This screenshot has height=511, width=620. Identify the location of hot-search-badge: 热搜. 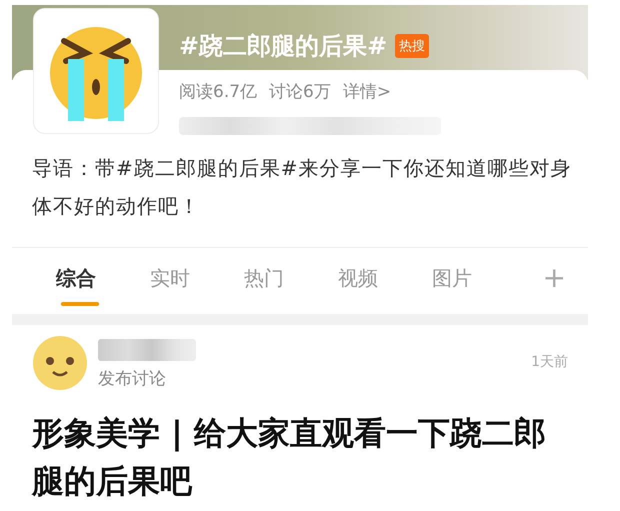
(412, 46).